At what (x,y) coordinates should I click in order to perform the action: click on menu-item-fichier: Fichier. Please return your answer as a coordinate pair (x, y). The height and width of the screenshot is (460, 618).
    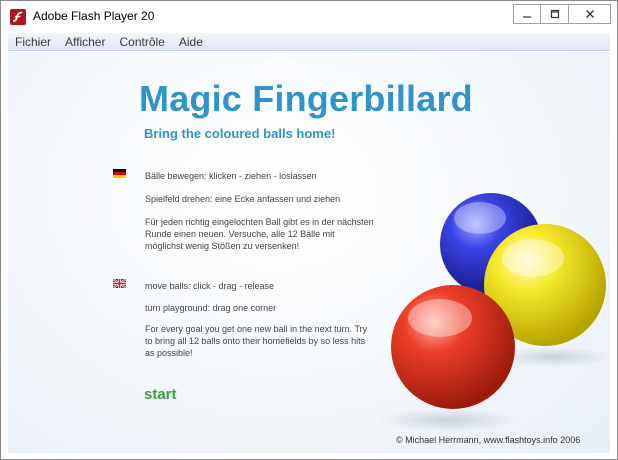
    Looking at the image, I should click on (33, 42).